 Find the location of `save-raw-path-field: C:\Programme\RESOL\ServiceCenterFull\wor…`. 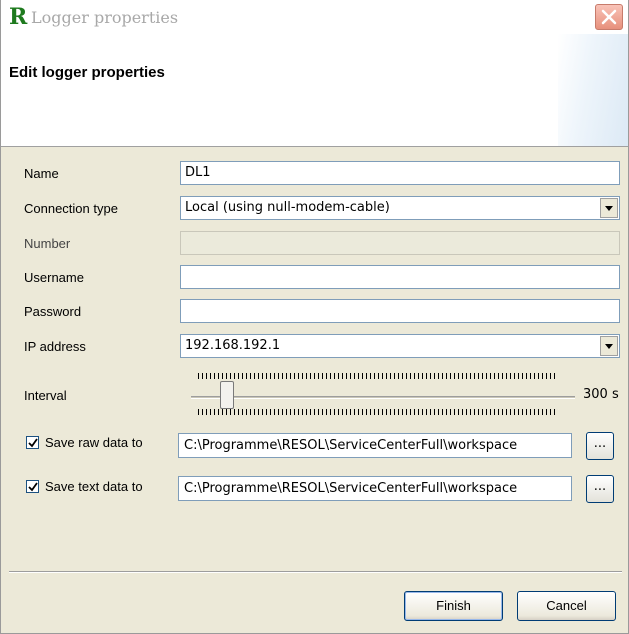

save-raw-path-field: C:\Programme\RESOL\ServiceCenterFull\wor… is located at coordinates (375, 445).